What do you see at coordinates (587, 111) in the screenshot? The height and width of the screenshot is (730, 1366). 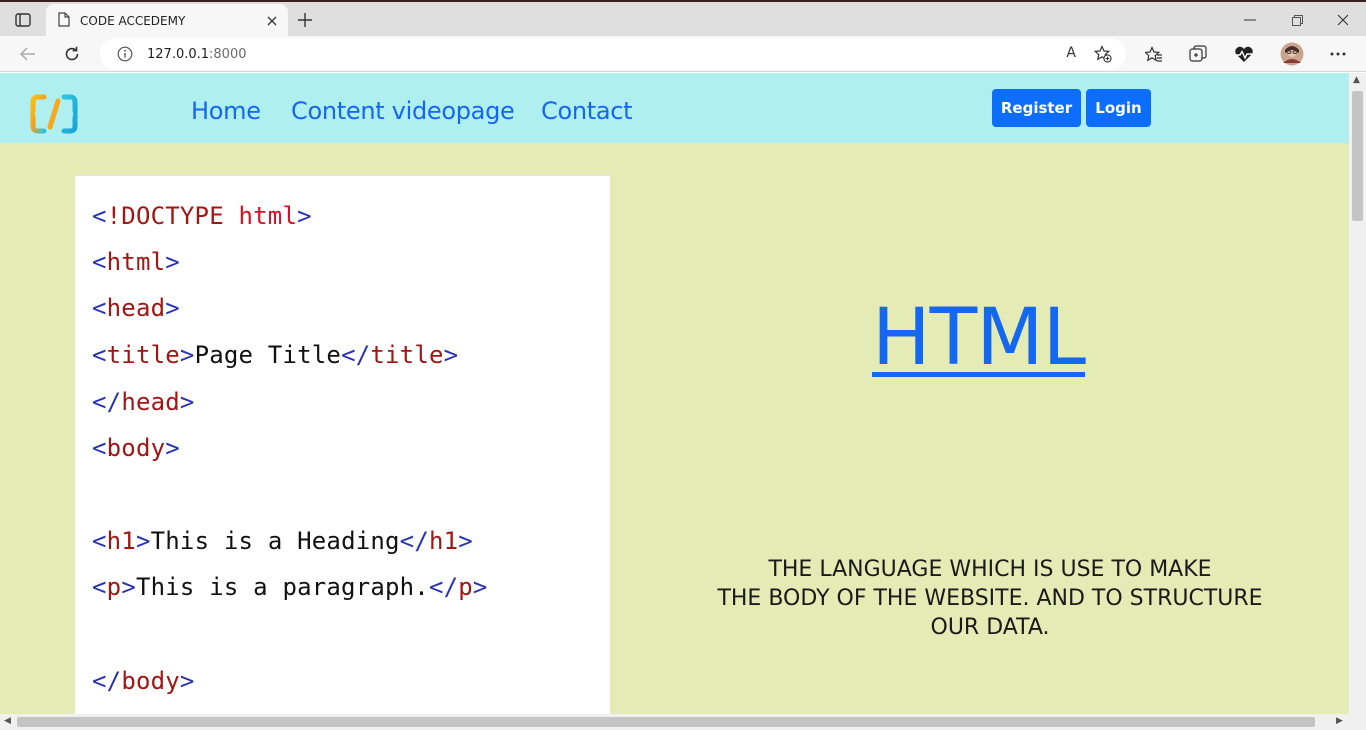 I see `nav-link-contact: Contact` at bounding box center [587, 111].